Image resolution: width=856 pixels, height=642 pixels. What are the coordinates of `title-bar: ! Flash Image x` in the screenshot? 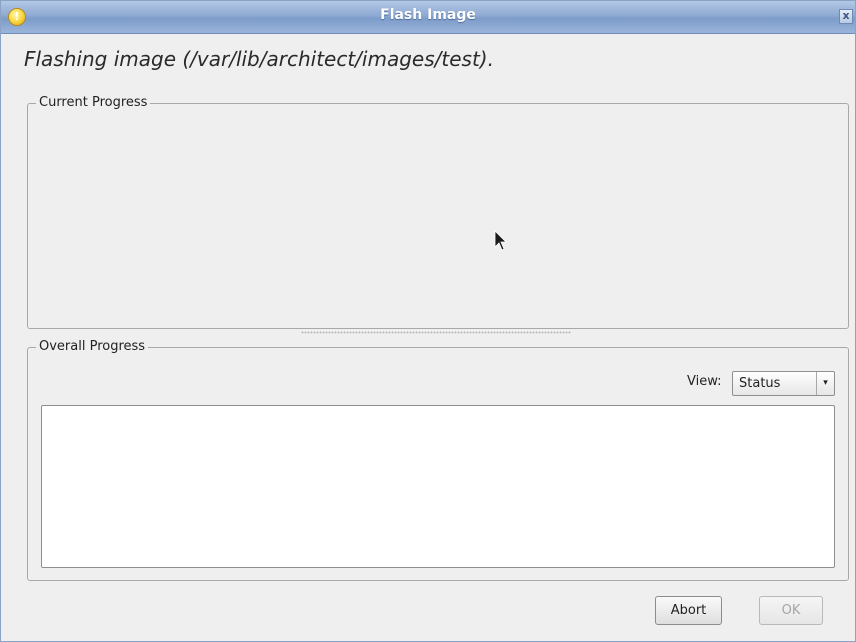 It's located at (428, 17).